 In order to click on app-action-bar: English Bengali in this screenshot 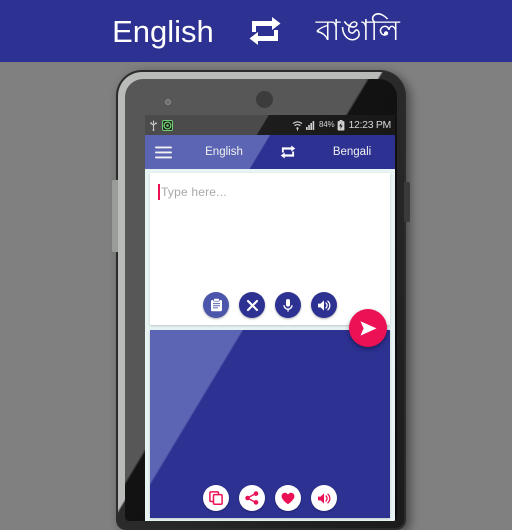, I will do `click(270, 152)`.